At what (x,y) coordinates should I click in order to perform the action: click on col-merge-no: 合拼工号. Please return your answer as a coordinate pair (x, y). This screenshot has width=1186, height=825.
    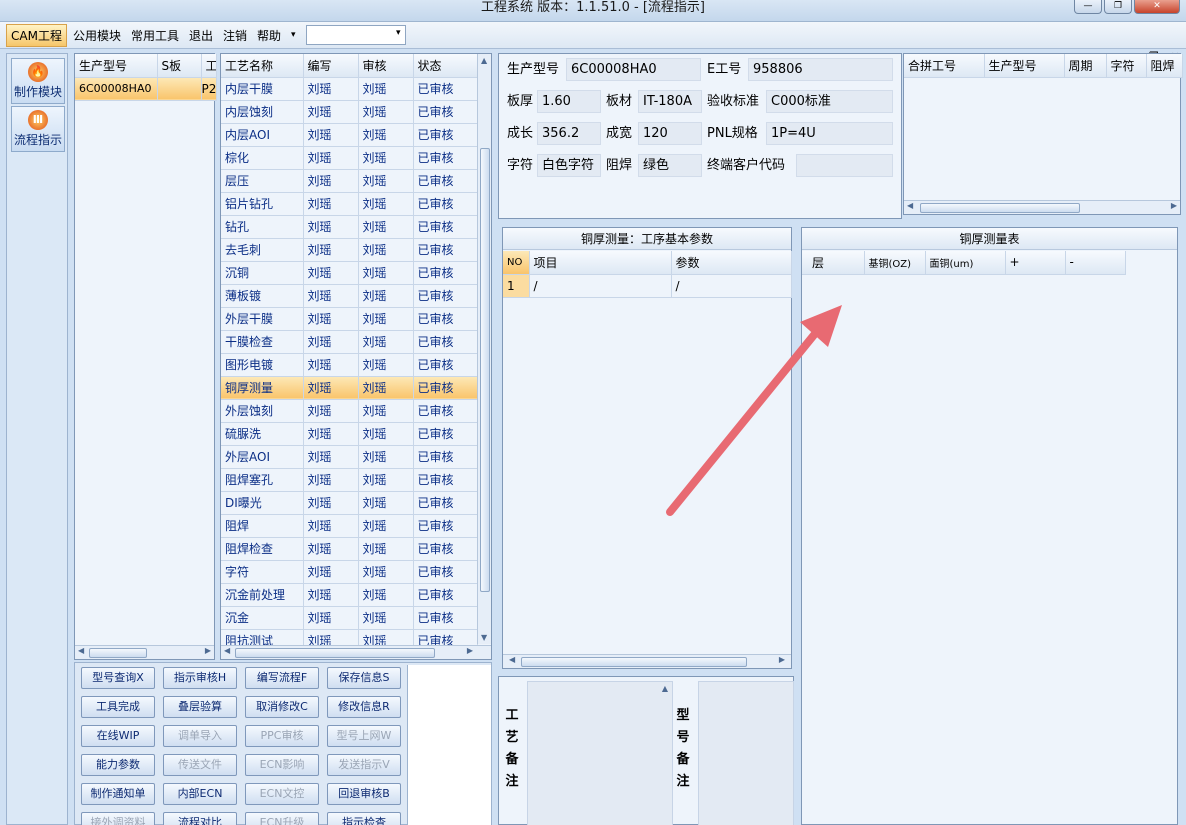
    Looking at the image, I should click on (944, 66).